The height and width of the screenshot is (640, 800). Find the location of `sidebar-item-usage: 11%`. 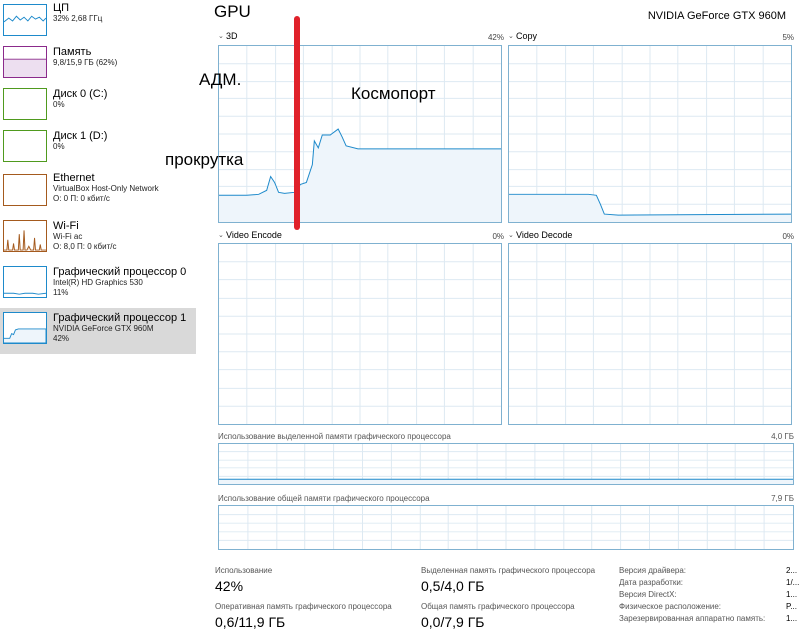

sidebar-item-usage: 11% is located at coordinates (61, 292).